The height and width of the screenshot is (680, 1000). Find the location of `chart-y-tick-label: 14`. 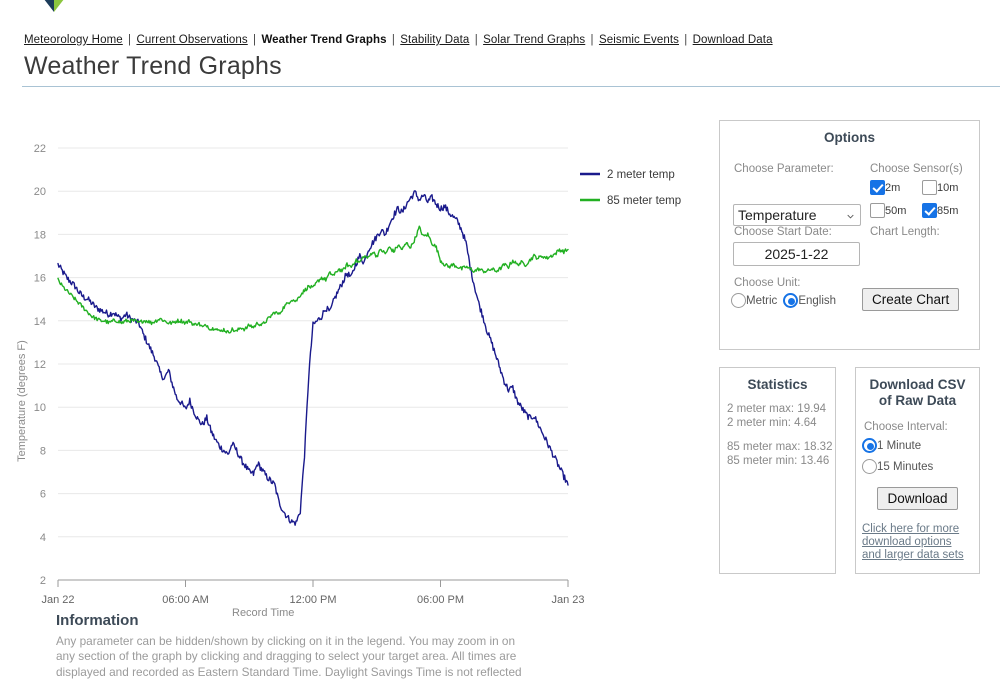

chart-y-tick-label: 14 is located at coordinates (40, 322).